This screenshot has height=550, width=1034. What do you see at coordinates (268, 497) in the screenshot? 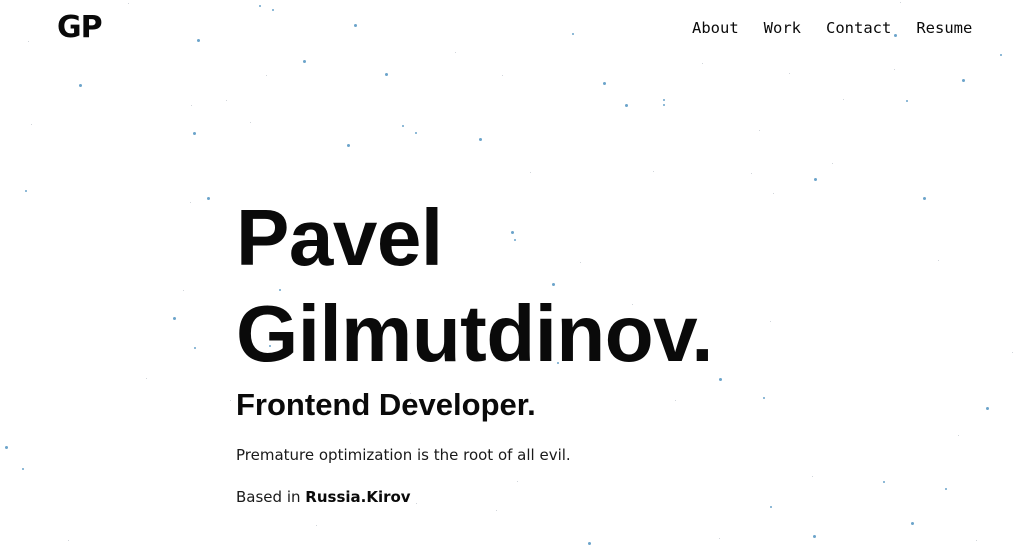
I see `location-prefix: Based in` at bounding box center [268, 497].